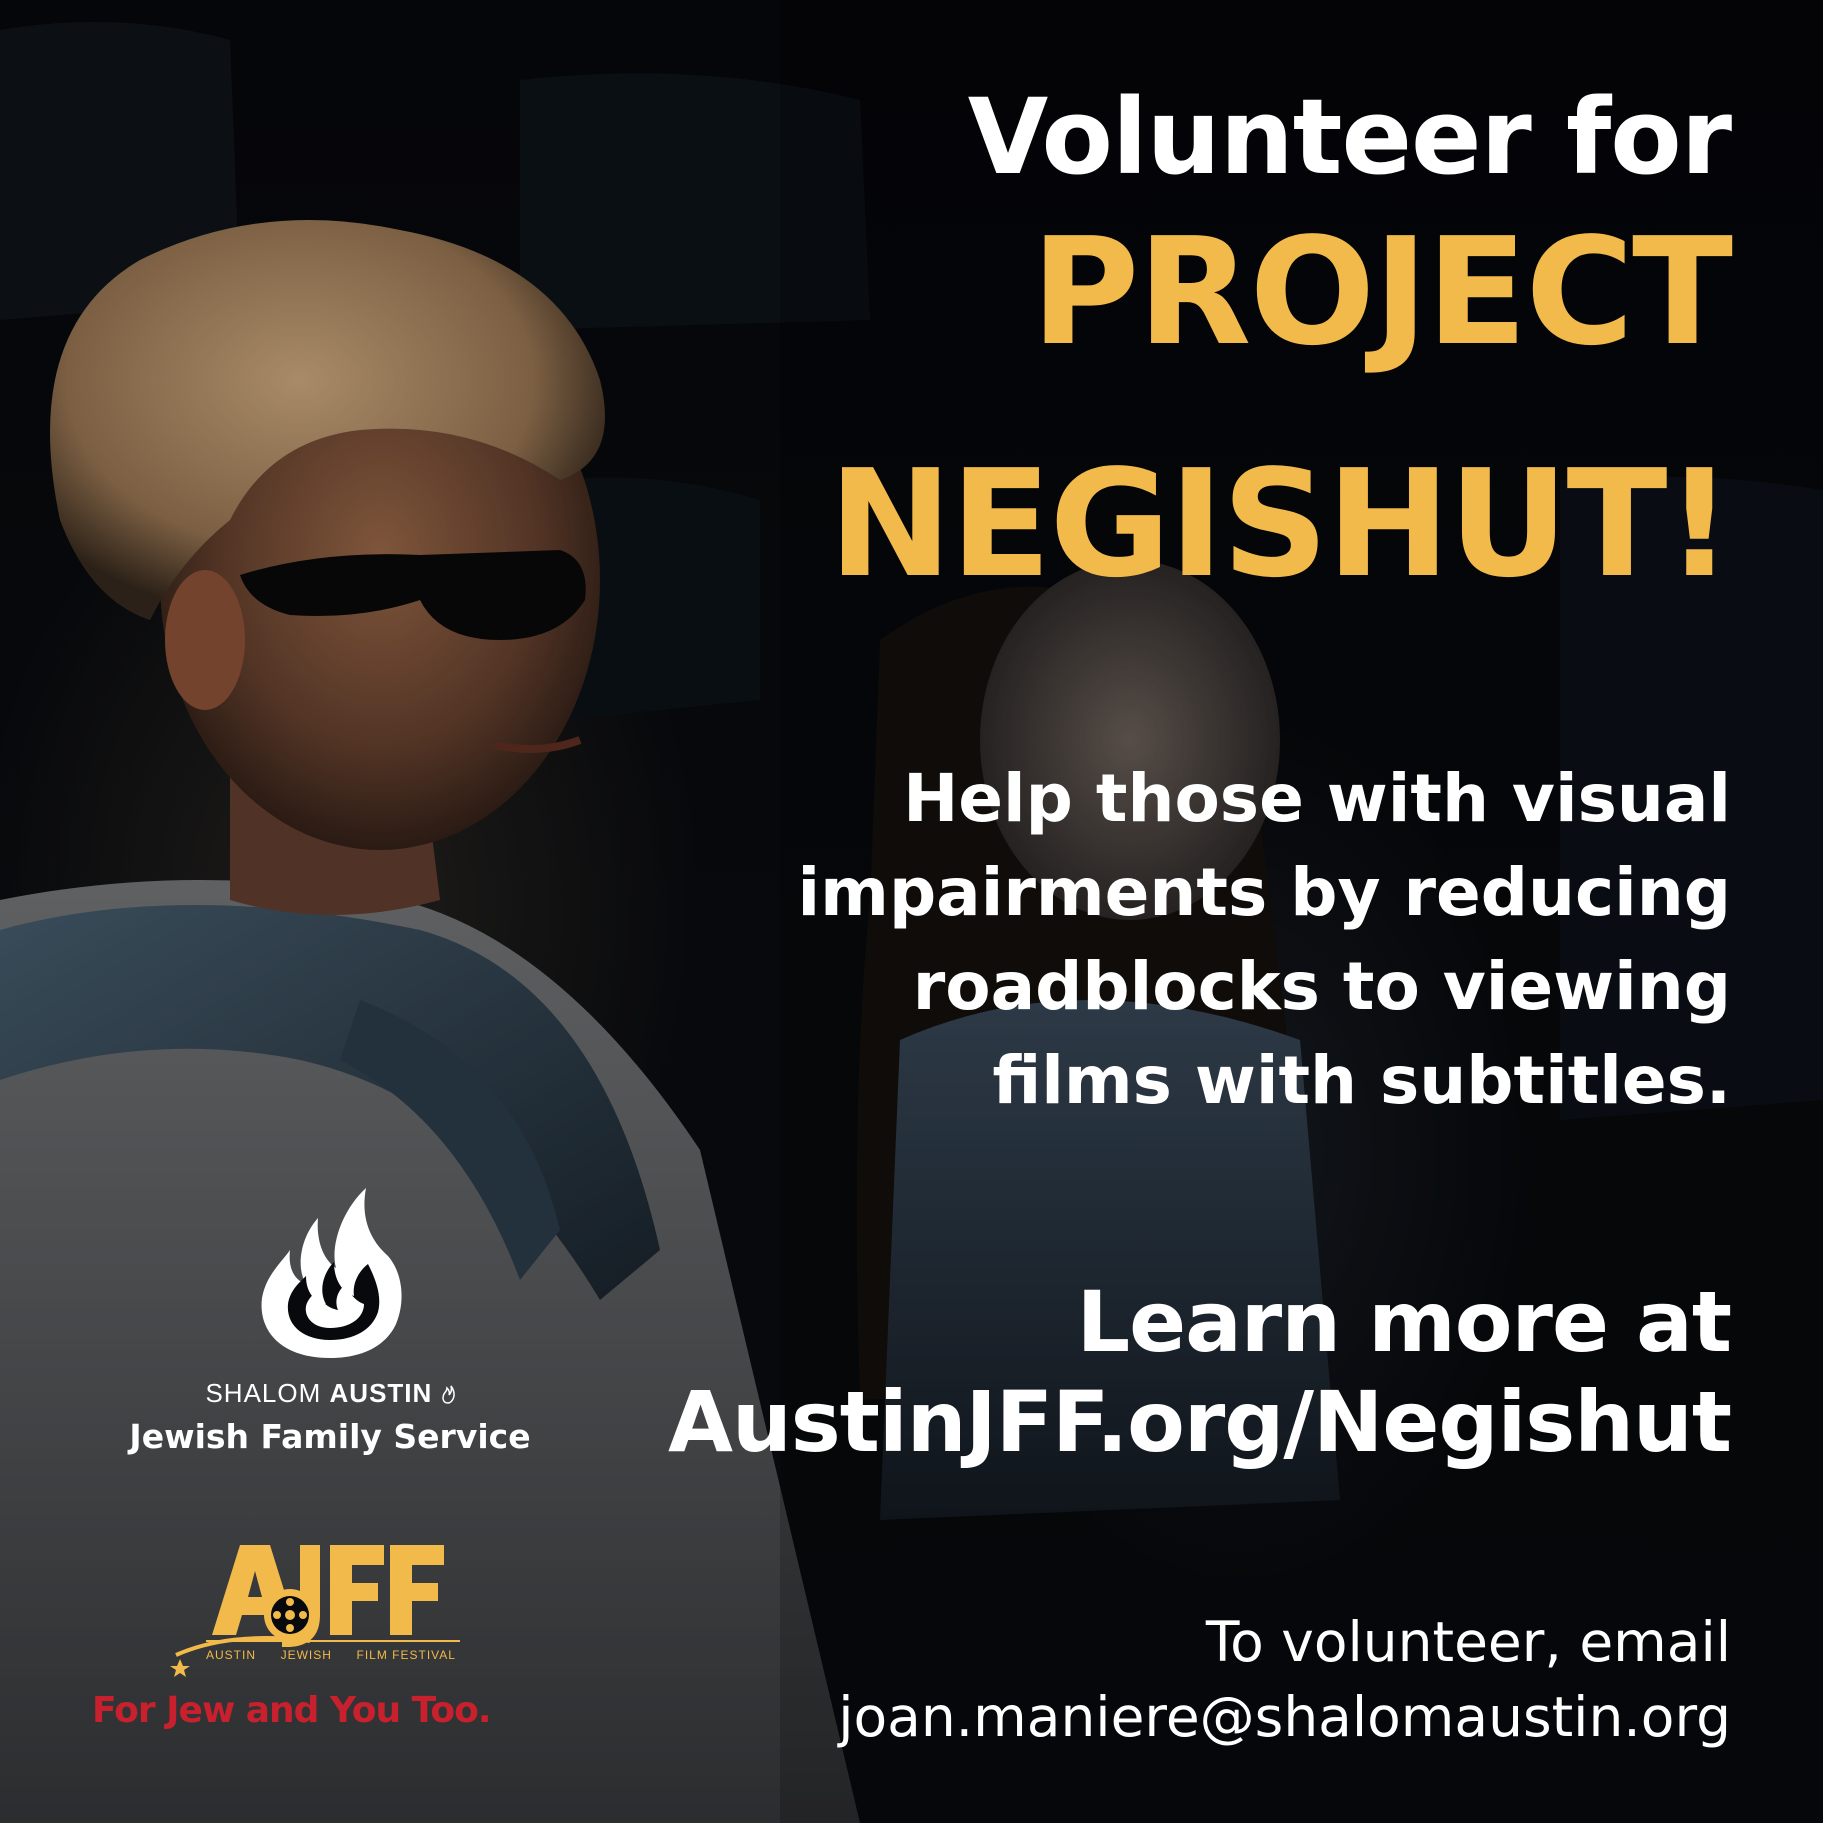 The height and width of the screenshot is (1823, 1823). I want to click on body-line: films with subtitles., so click(1361, 1080).